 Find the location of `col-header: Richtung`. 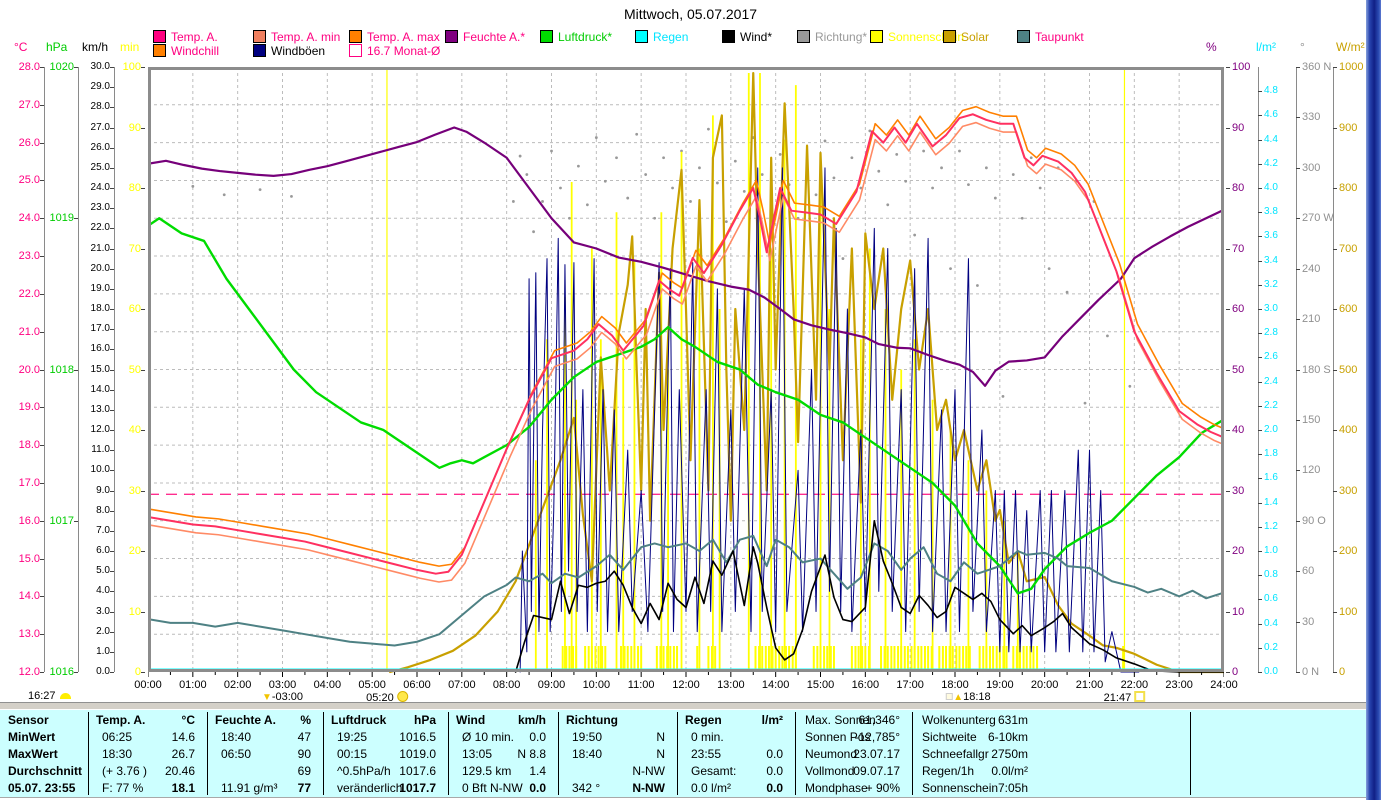

col-header: Richtung is located at coordinates (592, 720).